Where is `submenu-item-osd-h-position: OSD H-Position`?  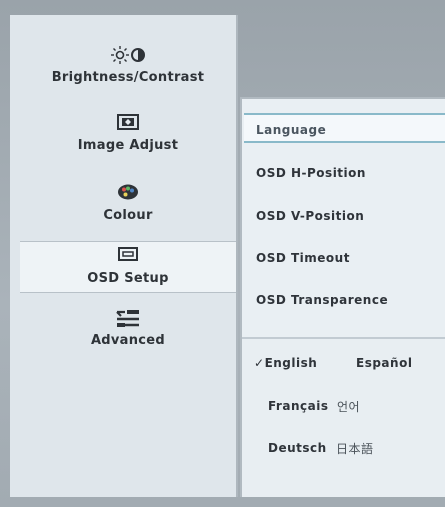 submenu-item-osd-h-position: OSD H-Position is located at coordinates (311, 173).